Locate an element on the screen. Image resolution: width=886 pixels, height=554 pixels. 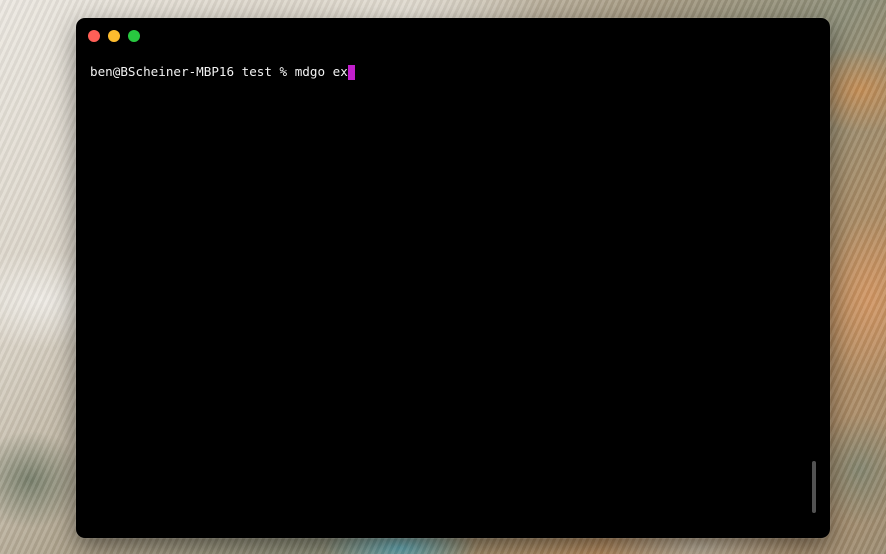
text-cursor is located at coordinates (351, 72).